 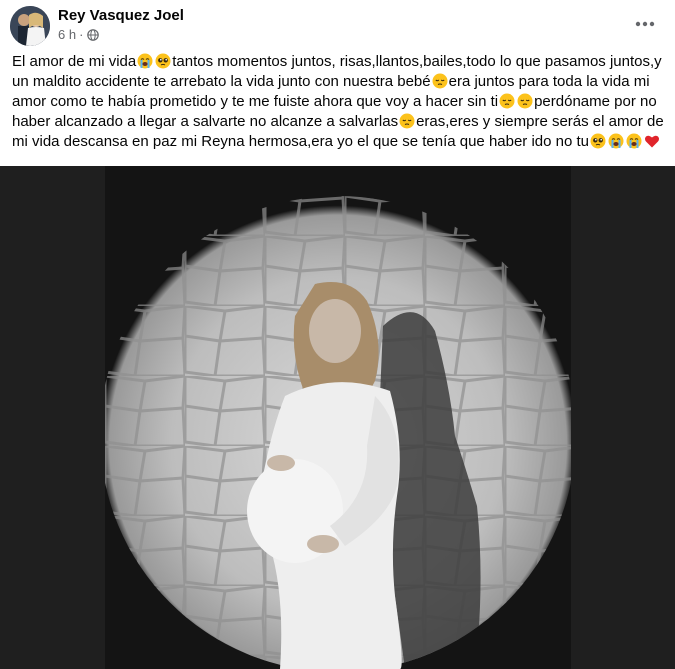 What do you see at coordinates (93, 34) in the screenshot?
I see `globe-icon` at bounding box center [93, 34].